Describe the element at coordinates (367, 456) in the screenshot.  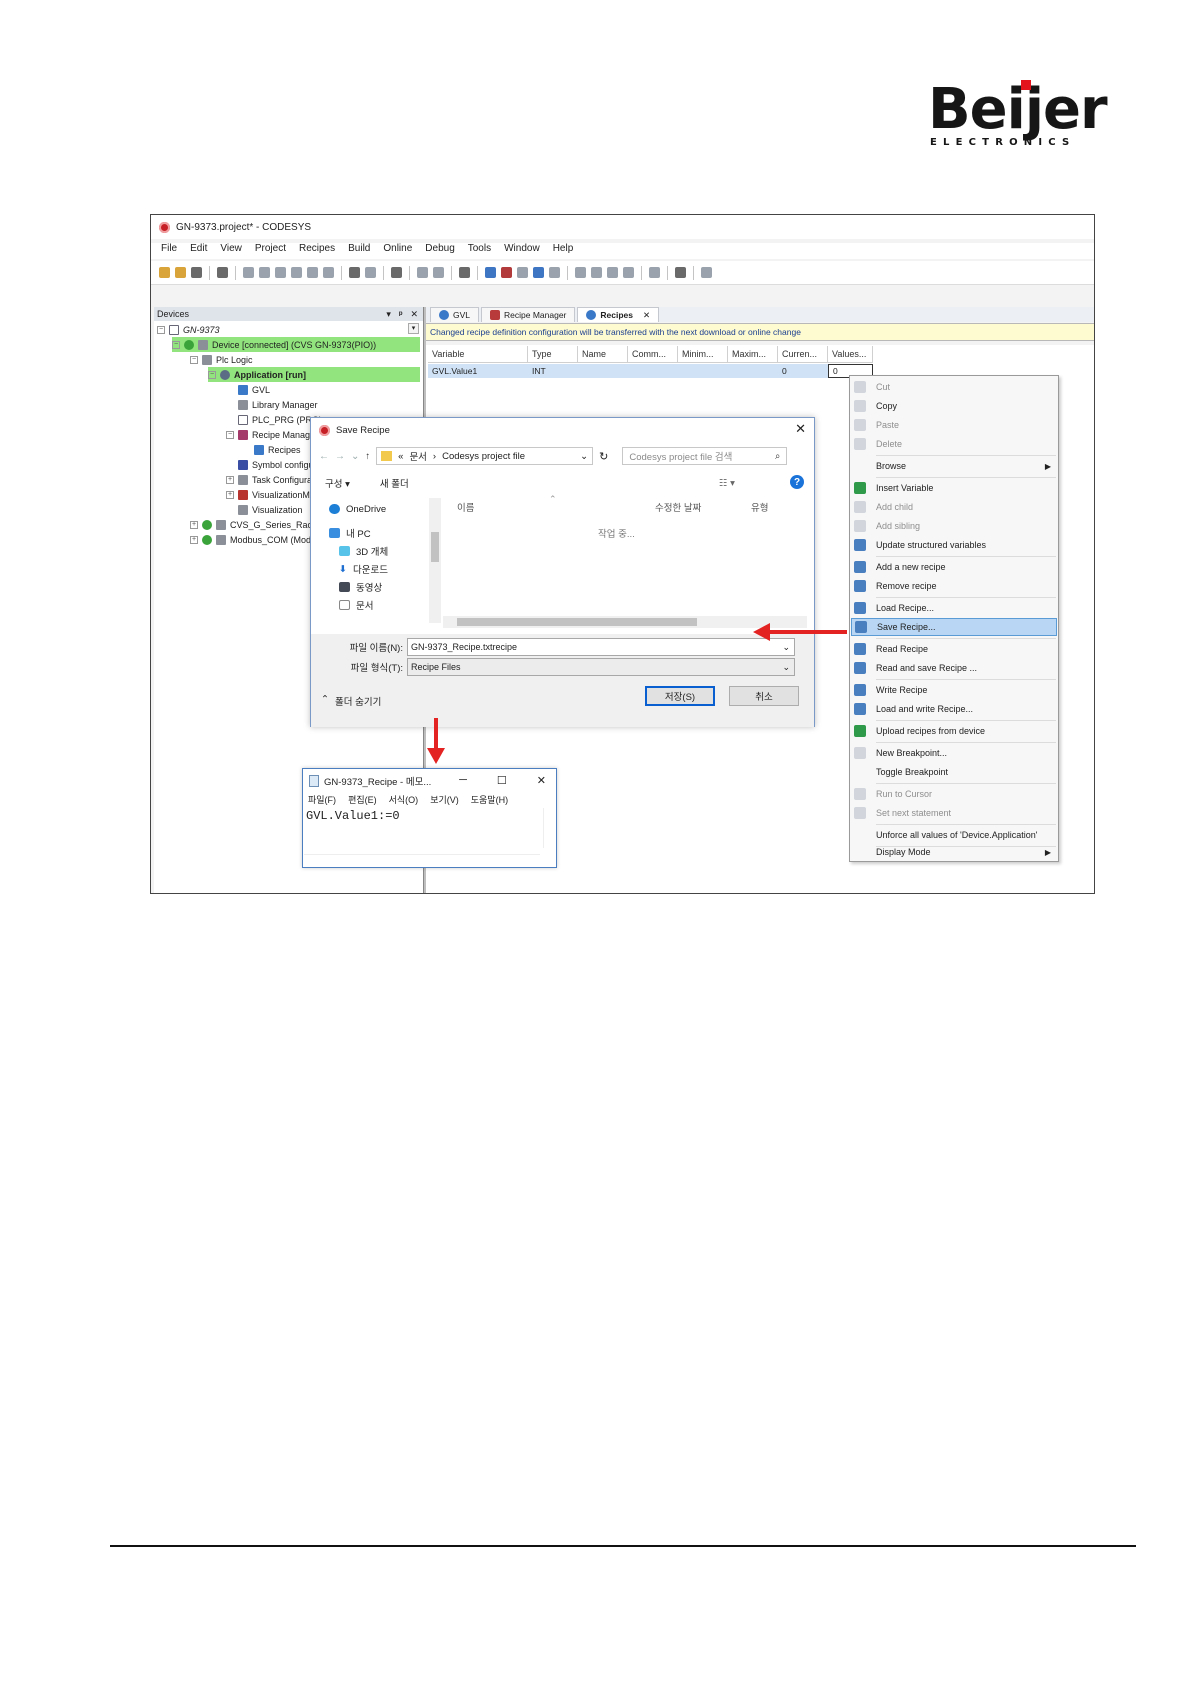
I see `up-arrow-icon: ↑` at that location.